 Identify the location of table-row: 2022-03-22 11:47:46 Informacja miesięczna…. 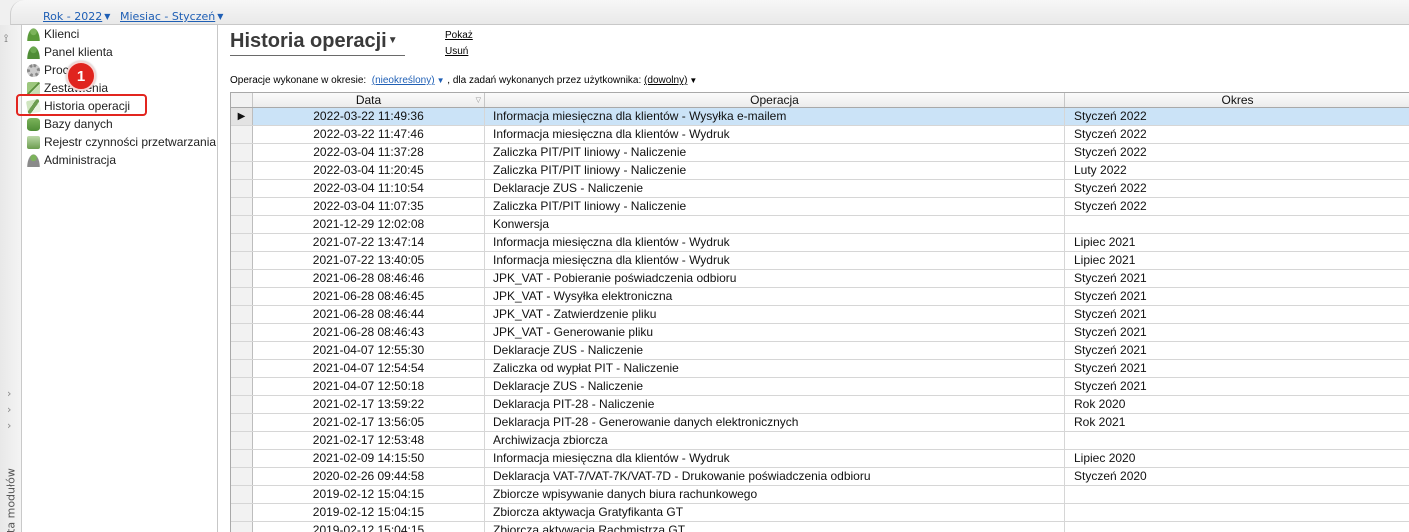
(820, 135).